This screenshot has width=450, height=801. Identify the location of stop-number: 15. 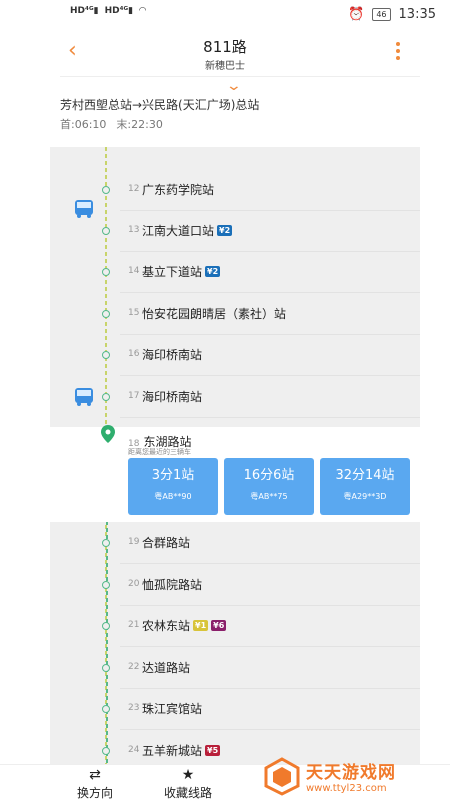
(134, 313).